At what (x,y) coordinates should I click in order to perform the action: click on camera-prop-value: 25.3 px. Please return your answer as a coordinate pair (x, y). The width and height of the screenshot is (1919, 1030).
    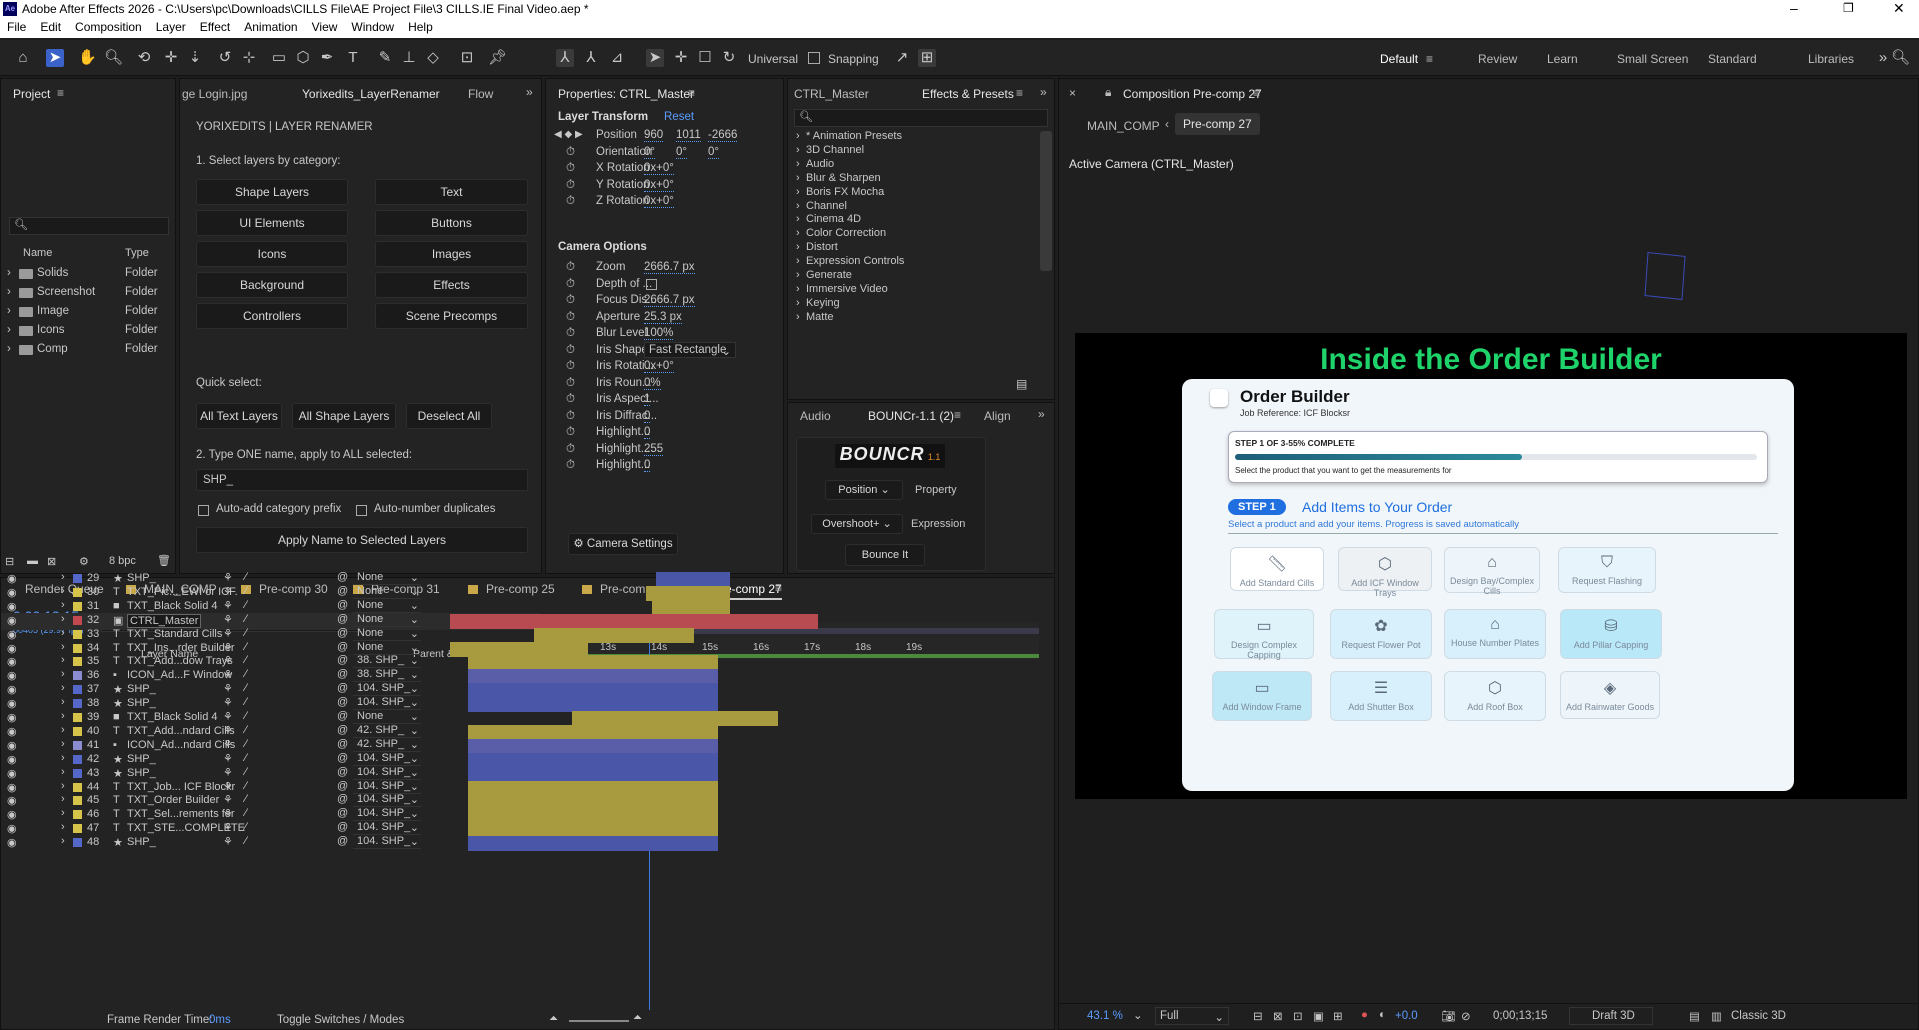
    Looking at the image, I should click on (663, 317).